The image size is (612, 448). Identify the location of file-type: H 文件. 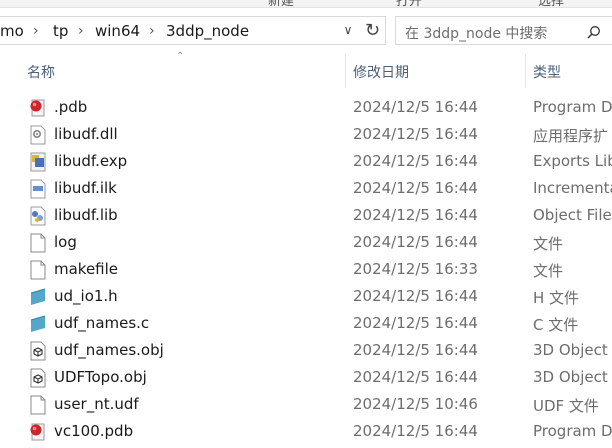
(556, 298).